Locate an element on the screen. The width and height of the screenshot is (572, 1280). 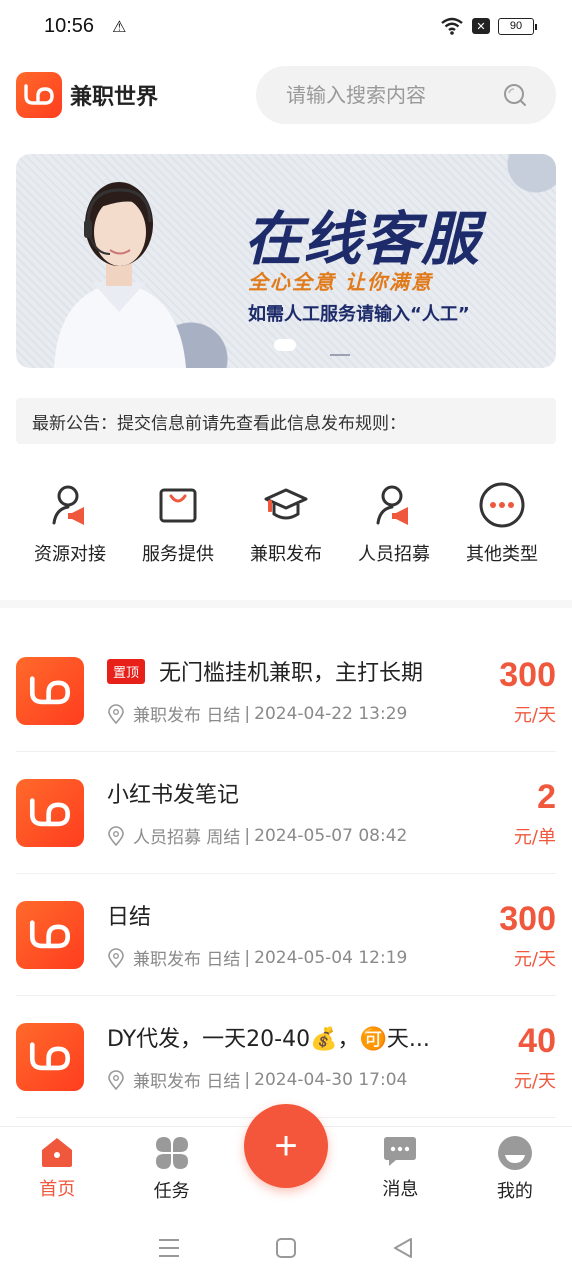
job-time: 2024-05-07 08:42 is located at coordinates (331, 835).